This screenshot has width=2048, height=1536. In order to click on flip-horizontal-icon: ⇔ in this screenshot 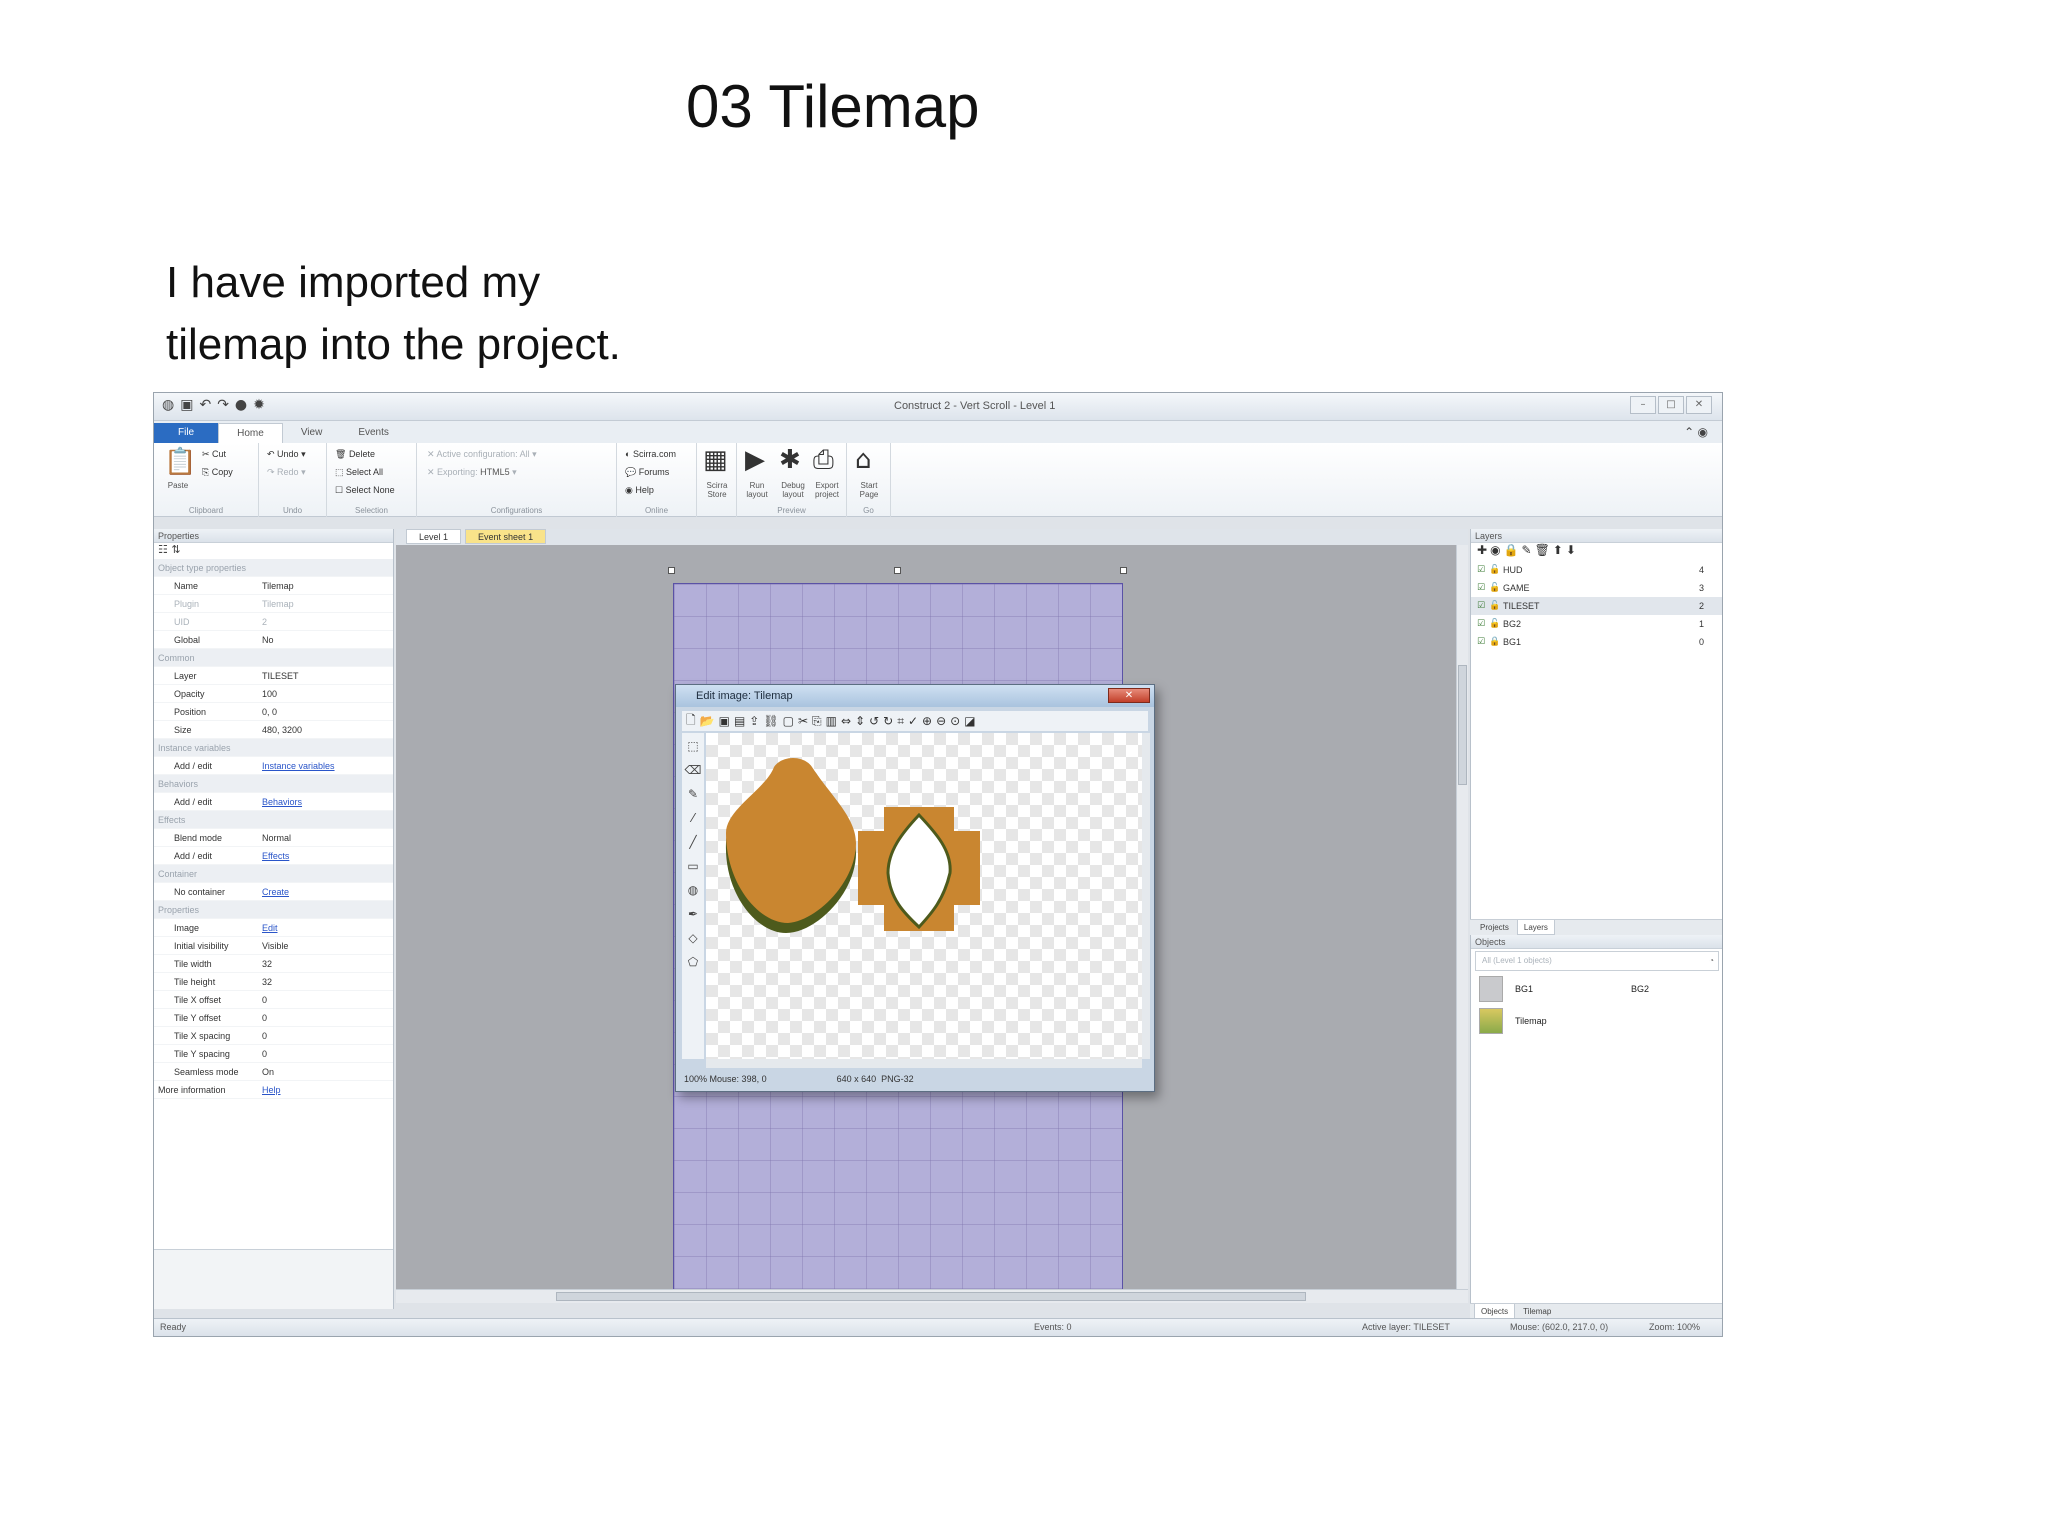, I will do `click(846, 721)`.